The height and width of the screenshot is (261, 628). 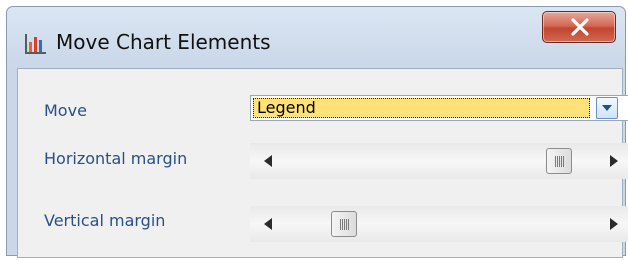 What do you see at coordinates (105, 220) in the screenshot?
I see `vertical-margin-label: Vertical margin` at bounding box center [105, 220].